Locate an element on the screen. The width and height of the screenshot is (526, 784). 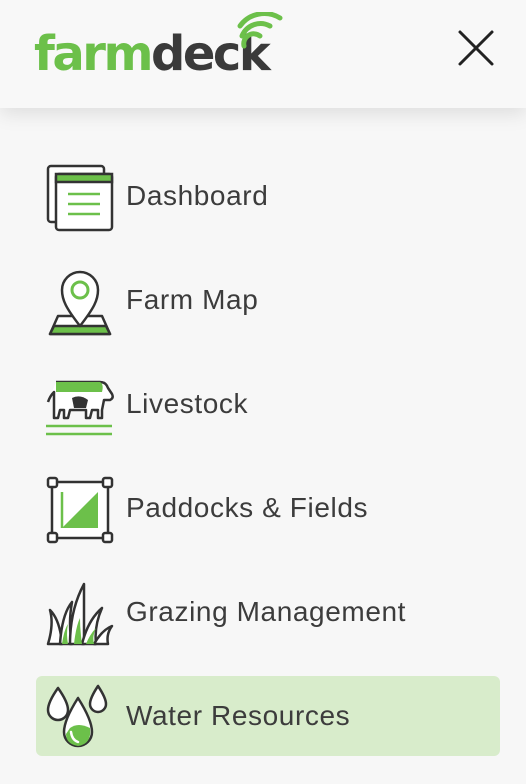
menu-item-dashboard: Dashboard is located at coordinates (268, 196).